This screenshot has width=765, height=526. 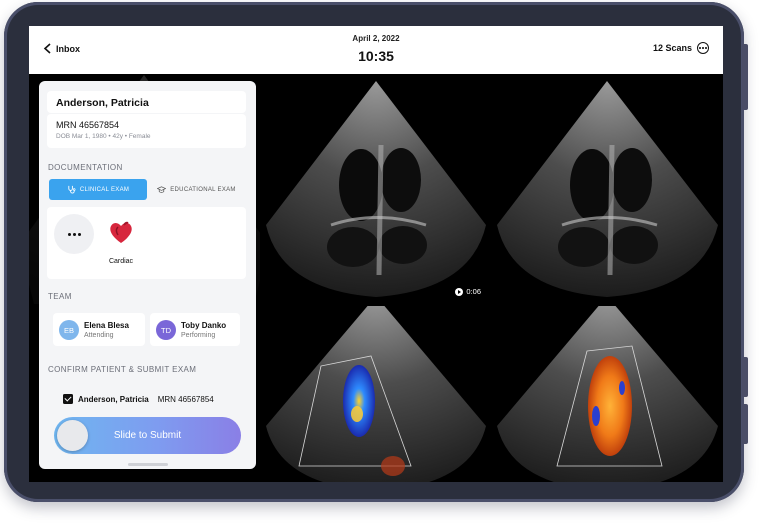 I want to click on top-bar: Inbox April 2, 2022 10:35 12 Scans, so click(x=376, y=50).